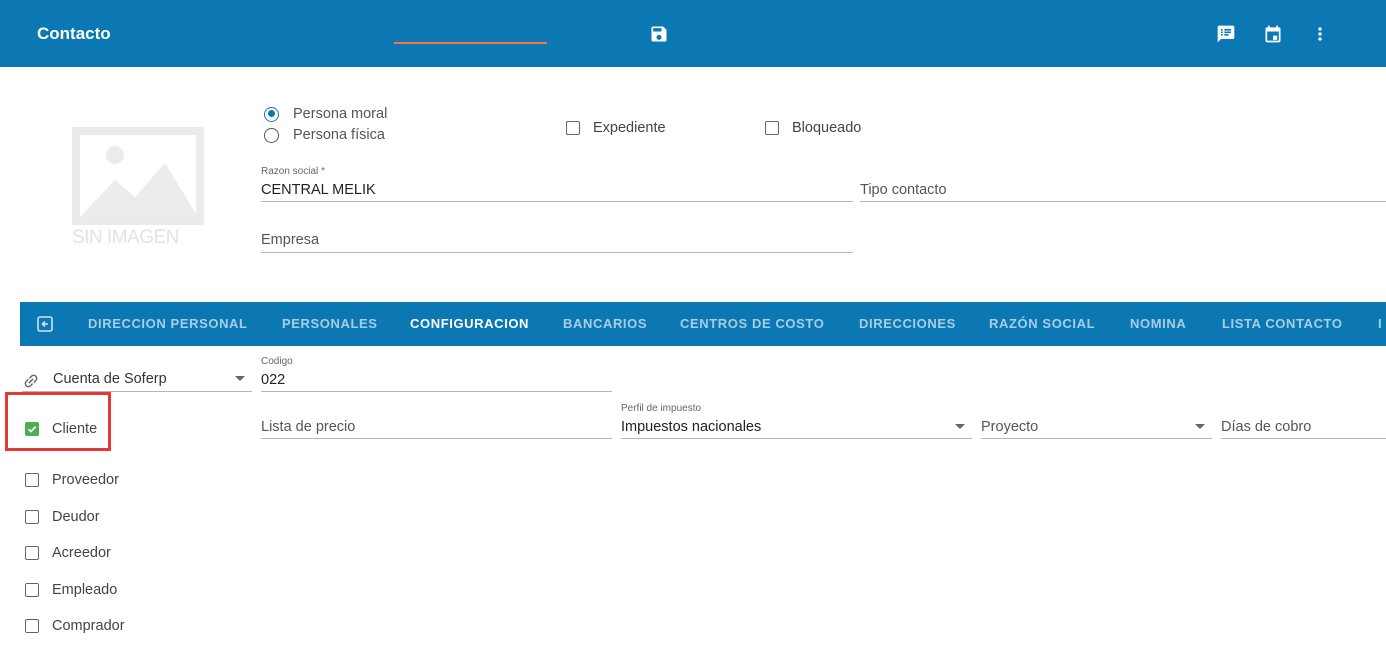  I want to click on field-label: Codigo, so click(277, 361).